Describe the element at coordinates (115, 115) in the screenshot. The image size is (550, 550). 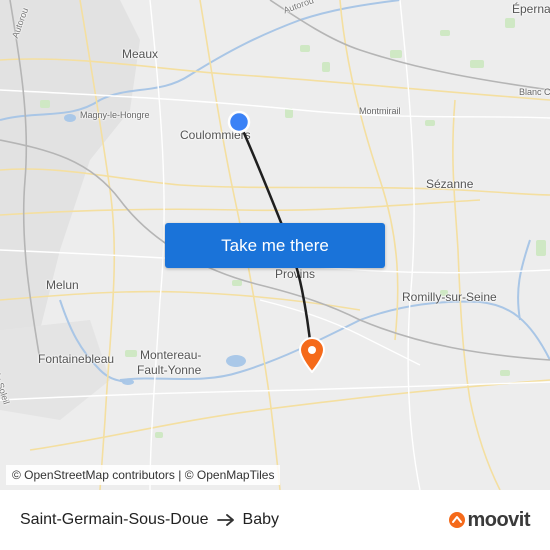
I see `label-magny-le-hongre: Magny-le-Hongre` at that location.